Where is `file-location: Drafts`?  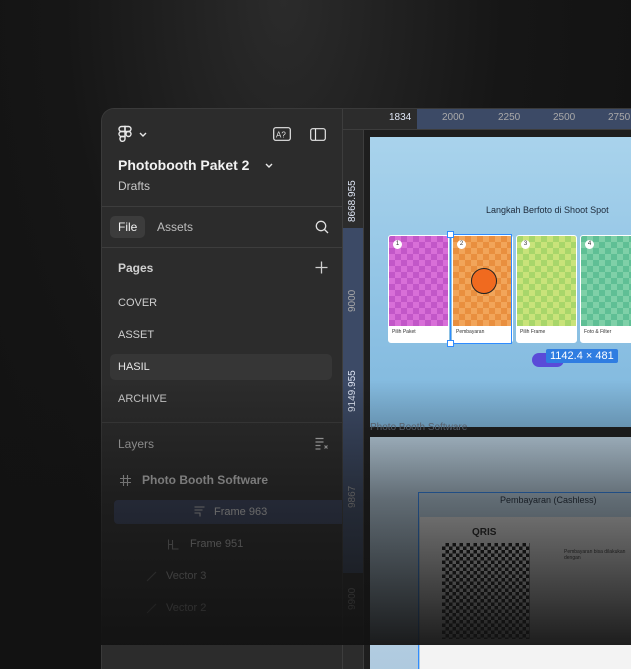 file-location: Drafts is located at coordinates (134, 186).